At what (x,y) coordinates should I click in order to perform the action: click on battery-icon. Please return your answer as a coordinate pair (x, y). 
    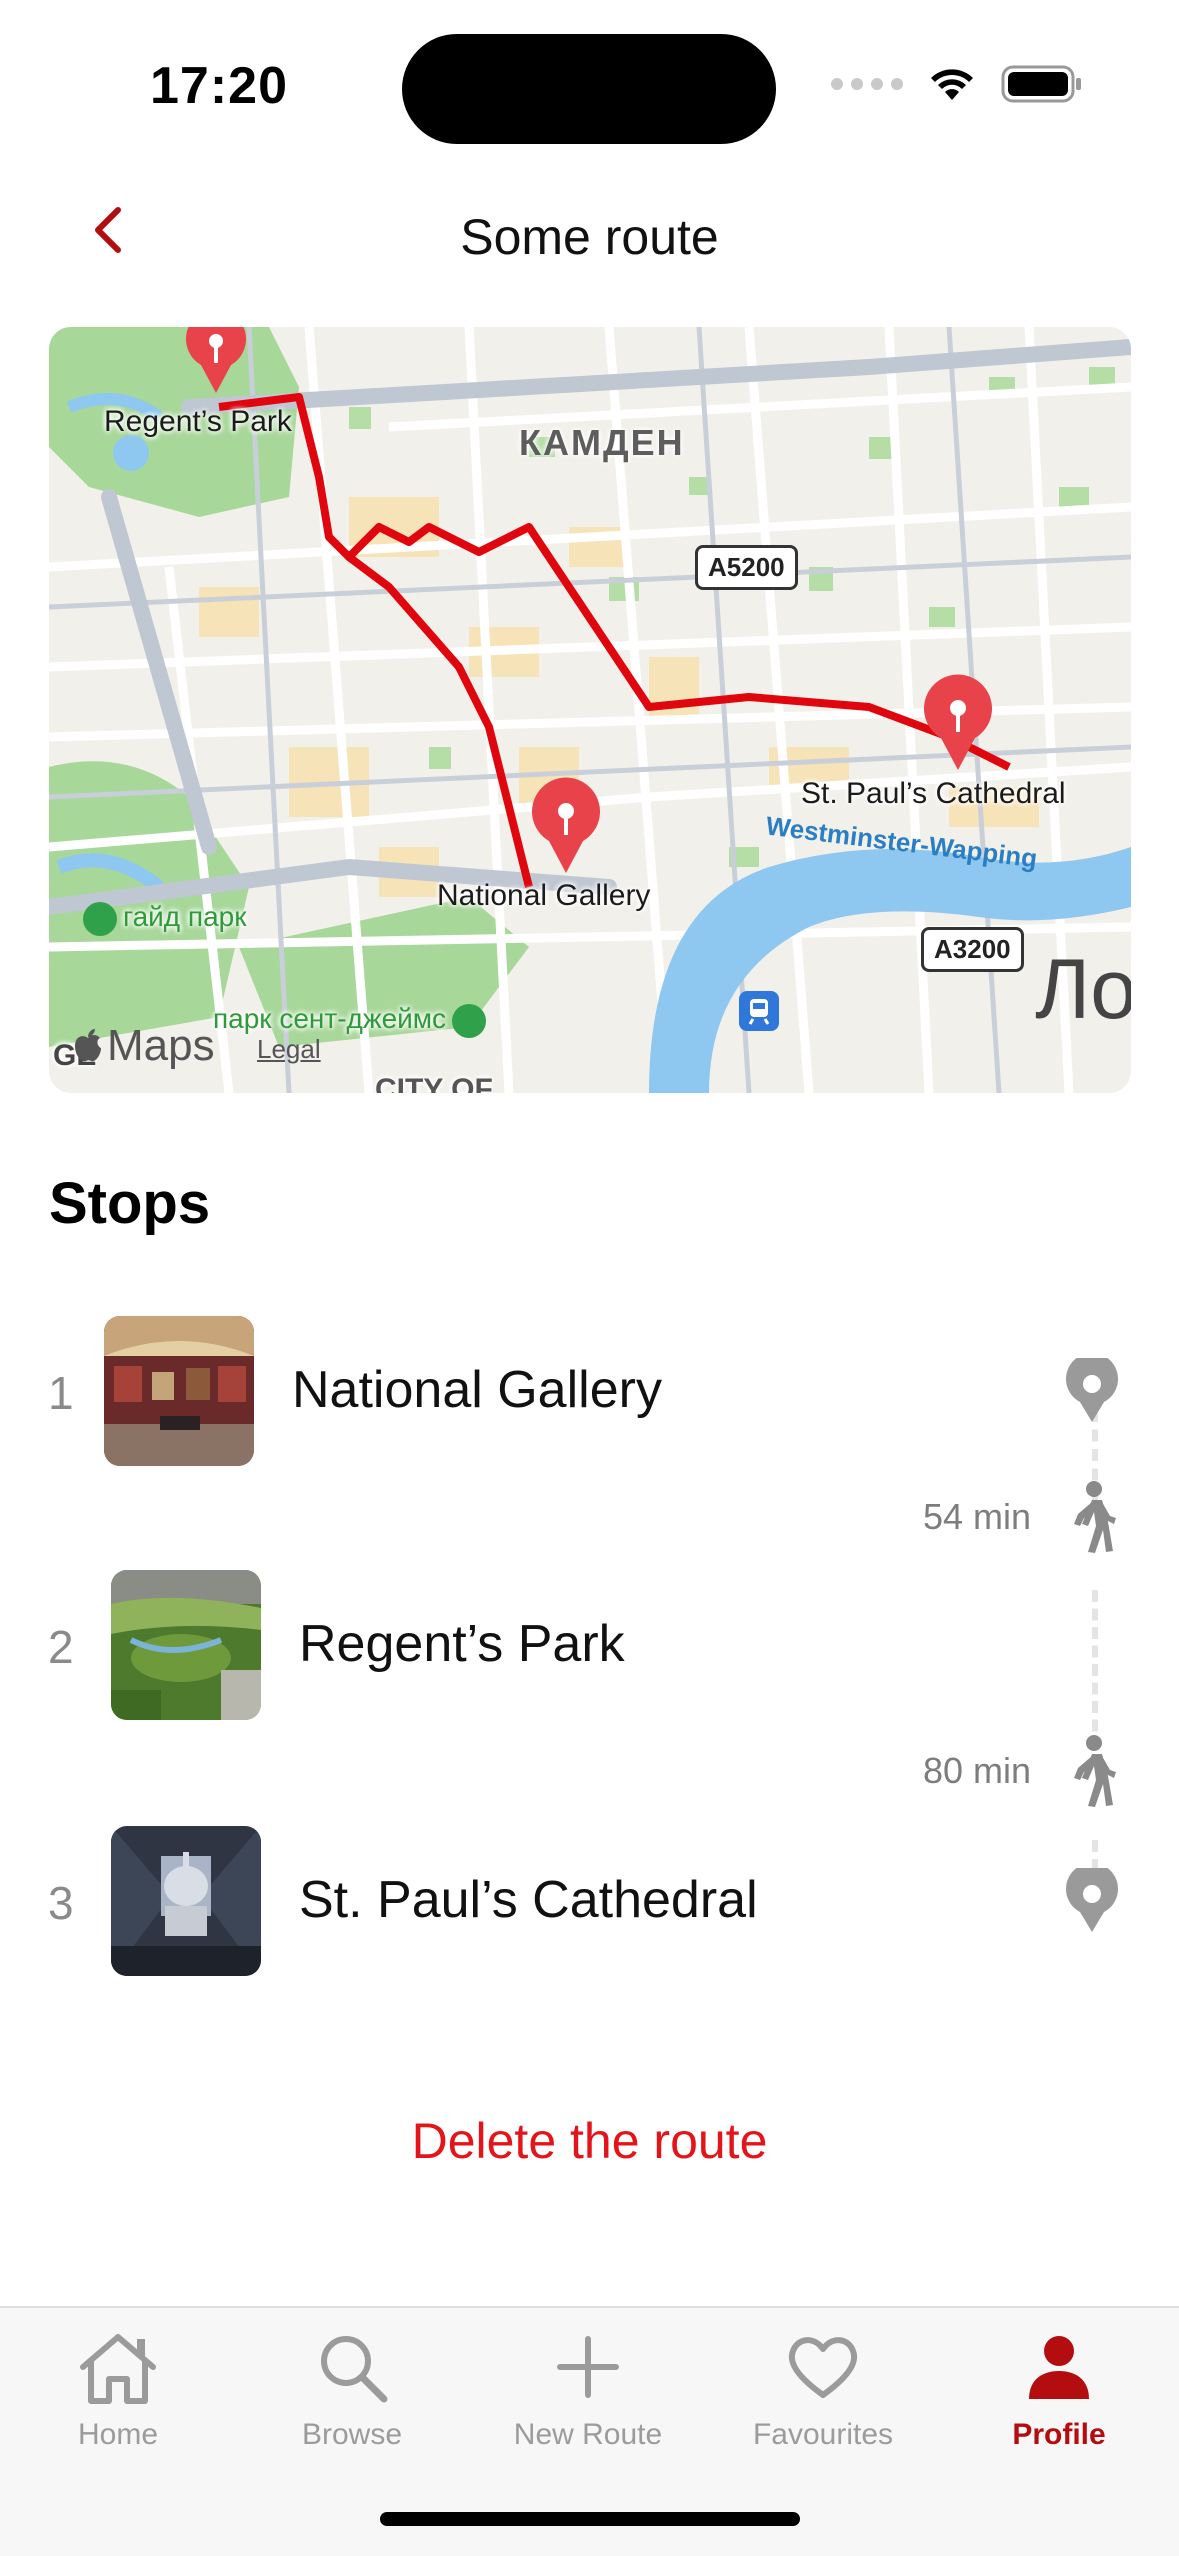
    Looking at the image, I should click on (1041, 84).